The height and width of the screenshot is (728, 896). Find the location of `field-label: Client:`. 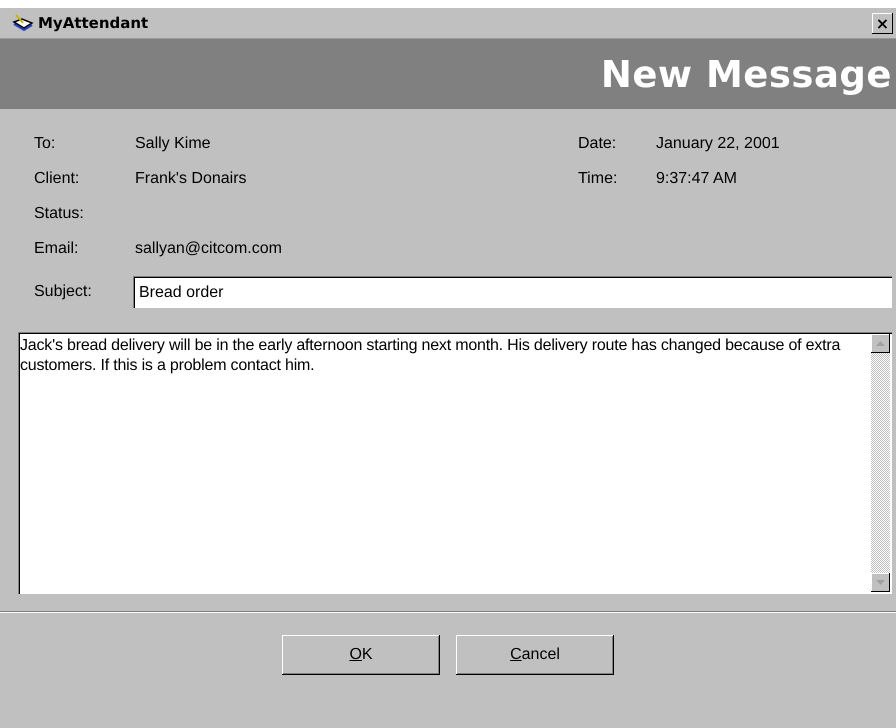

field-label: Client: is located at coordinates (57, 179).